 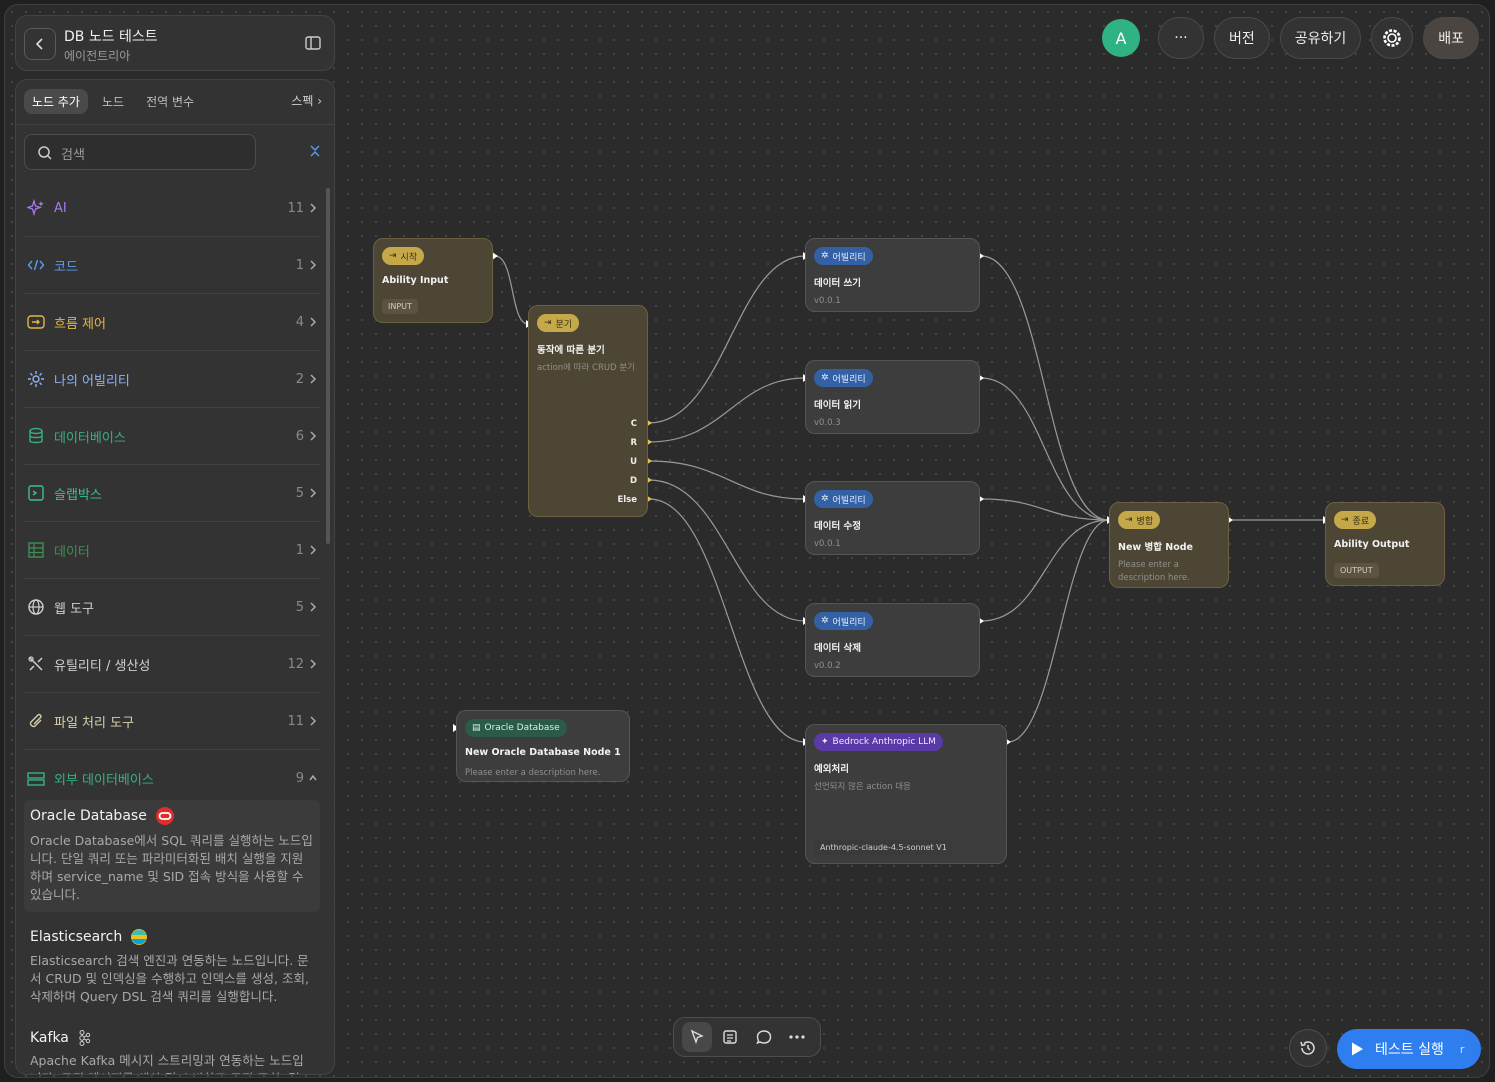 What do you see at coordinates (140, 152) in the screenshot?
I see `search-input: 검색` at bounding box center [140, 152].